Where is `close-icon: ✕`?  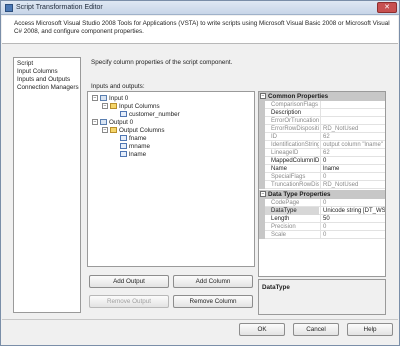 close-icon: ✕ is located at coordinates (387, 7).